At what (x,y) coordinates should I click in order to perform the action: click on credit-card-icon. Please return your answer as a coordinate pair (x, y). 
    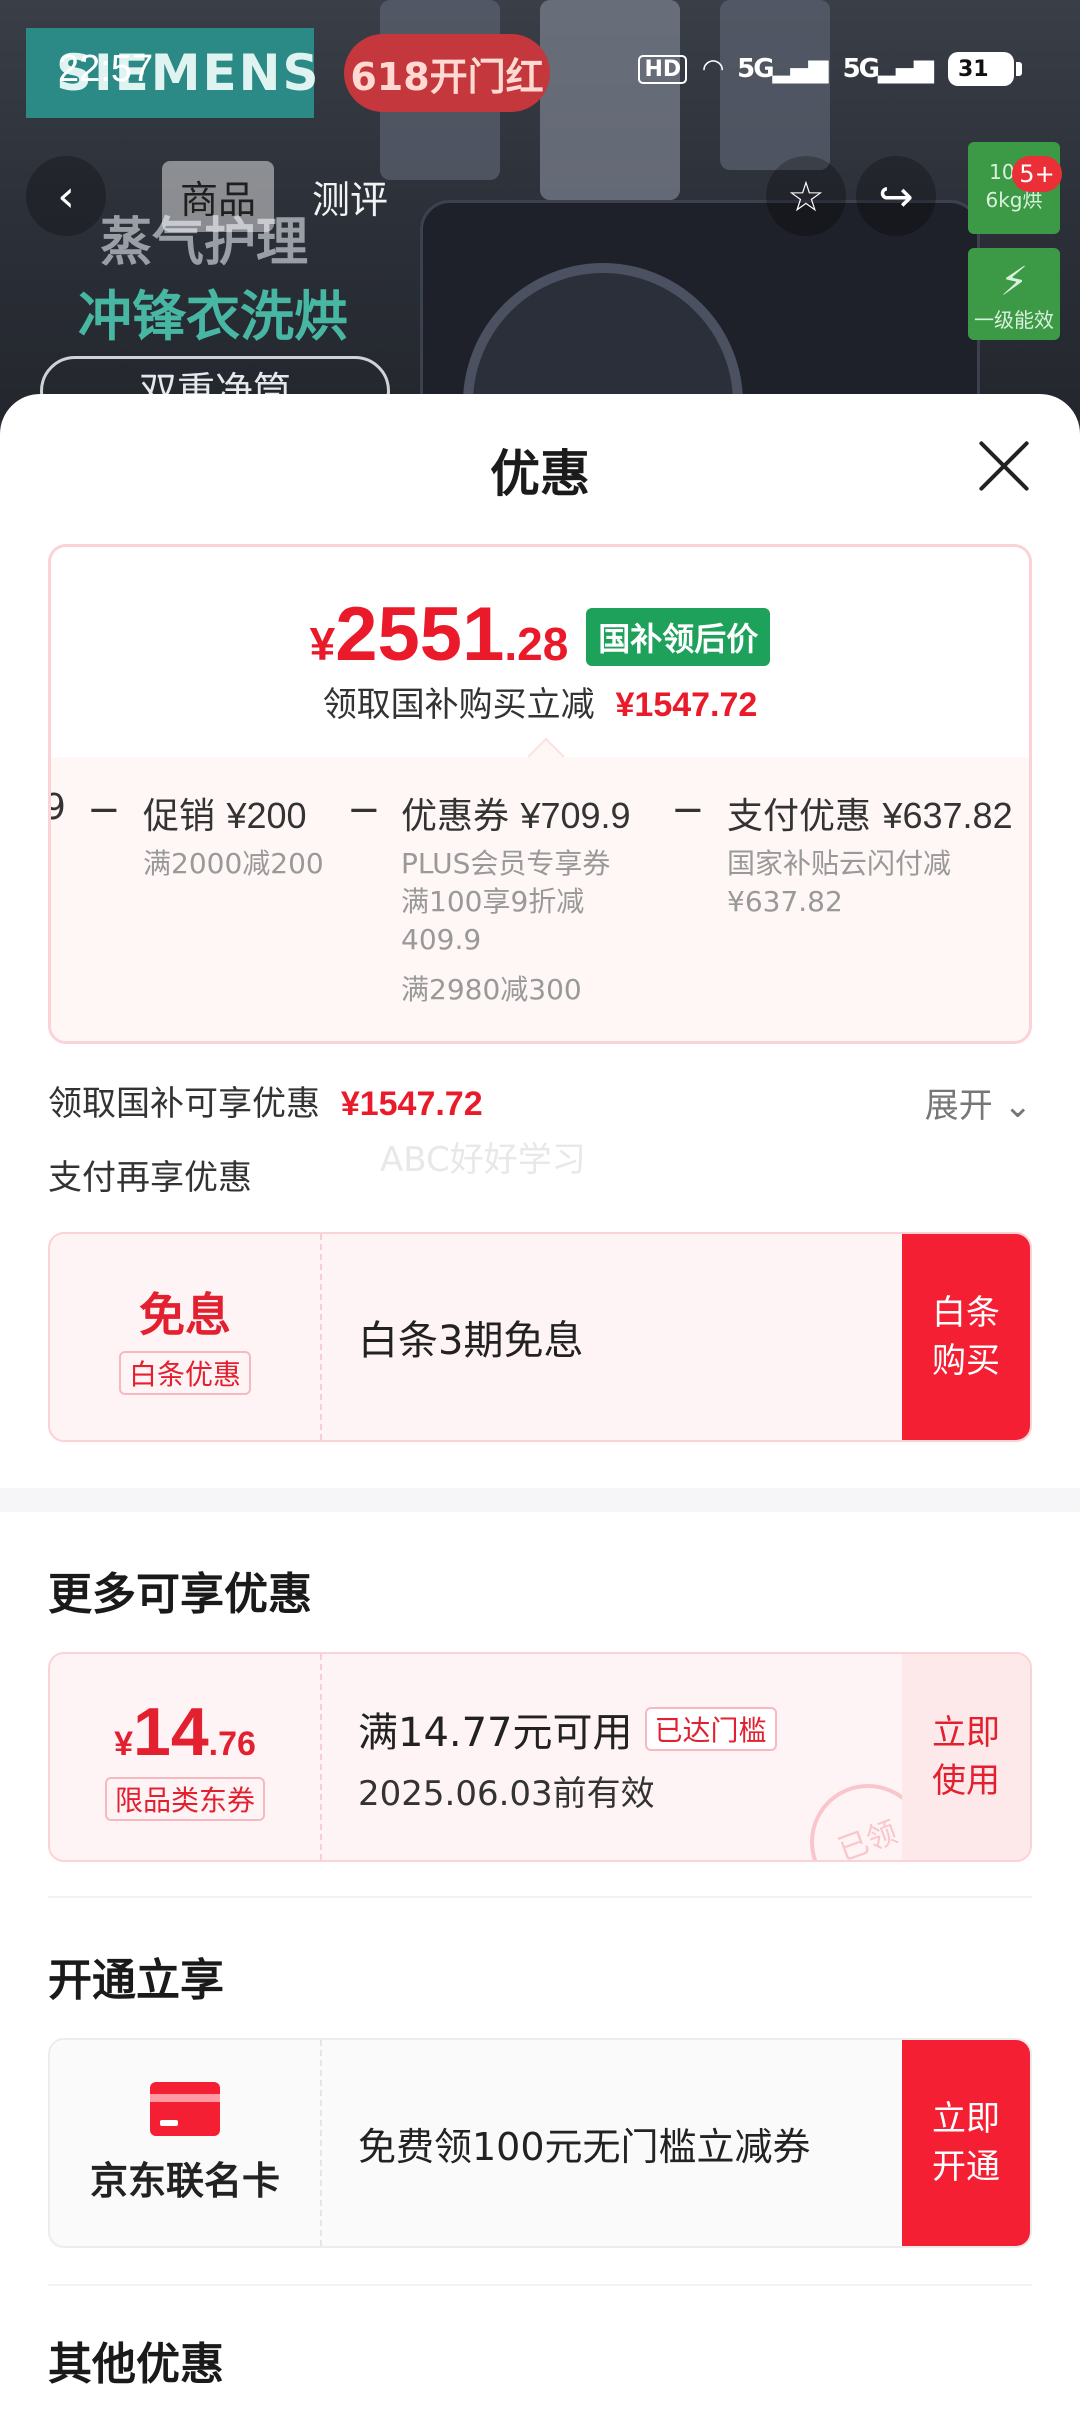
    Looking at the image, I should click on (185, 2108).